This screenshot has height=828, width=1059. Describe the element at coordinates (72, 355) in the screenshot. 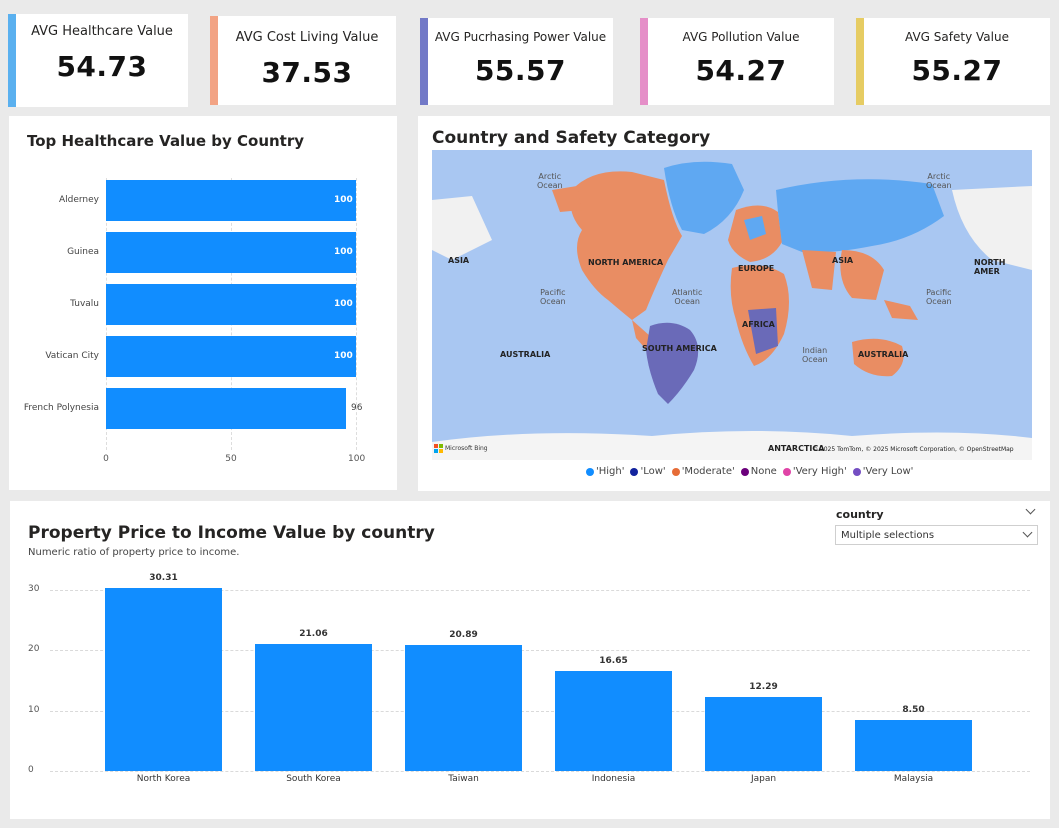

I see `y-axis-category-label: Vatican City` at that location.